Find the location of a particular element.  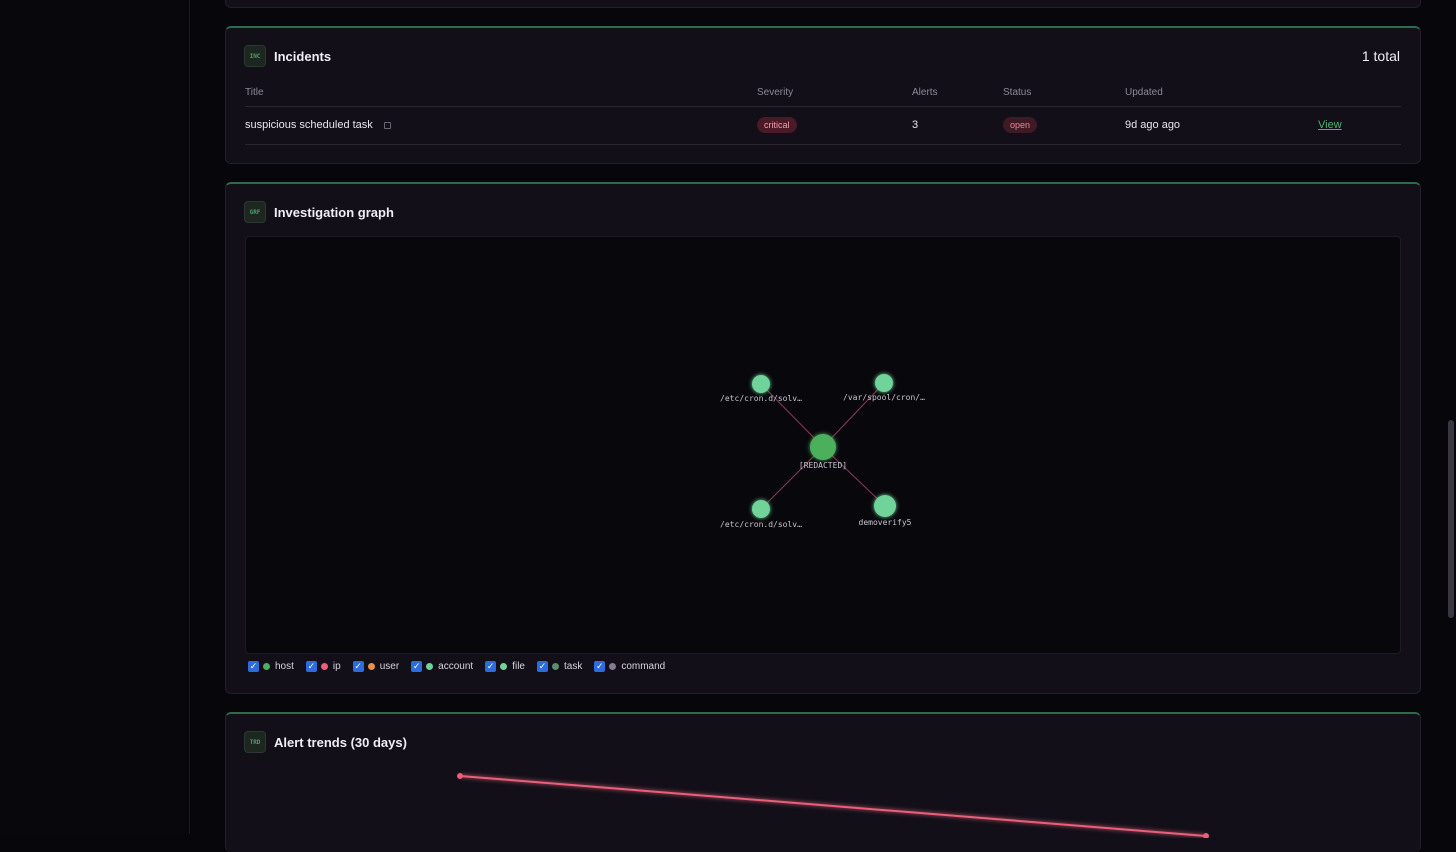

legend-label: command is located at coordinates (643, 666).